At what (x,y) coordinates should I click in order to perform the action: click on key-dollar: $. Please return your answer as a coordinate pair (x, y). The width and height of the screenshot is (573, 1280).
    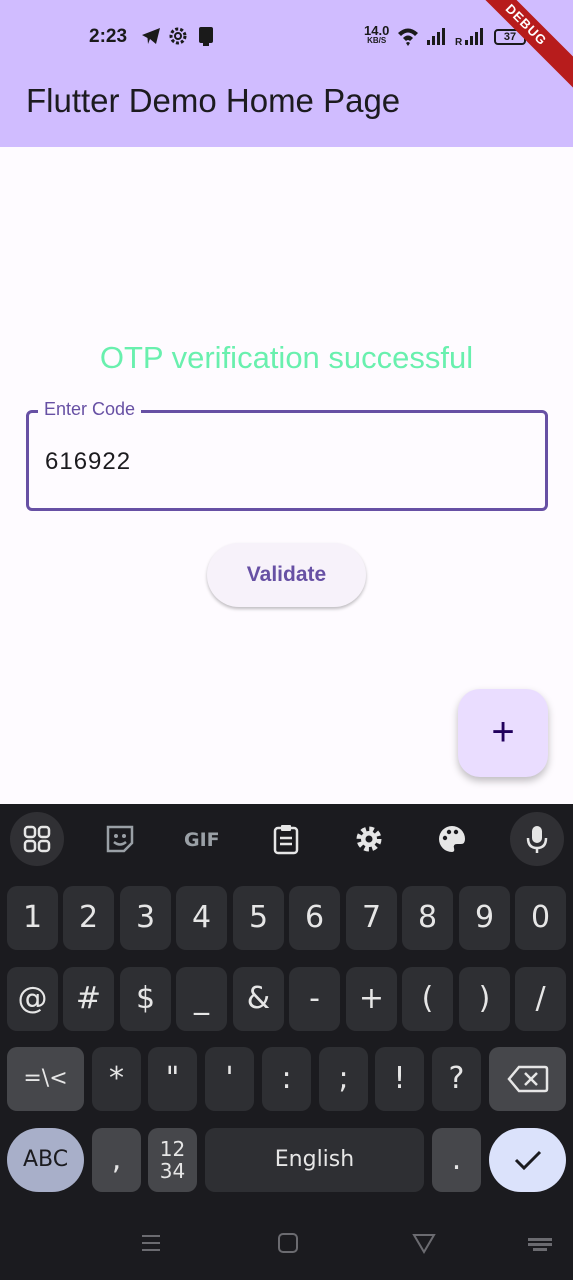
    Looking at the image, I should click on (145, 999).